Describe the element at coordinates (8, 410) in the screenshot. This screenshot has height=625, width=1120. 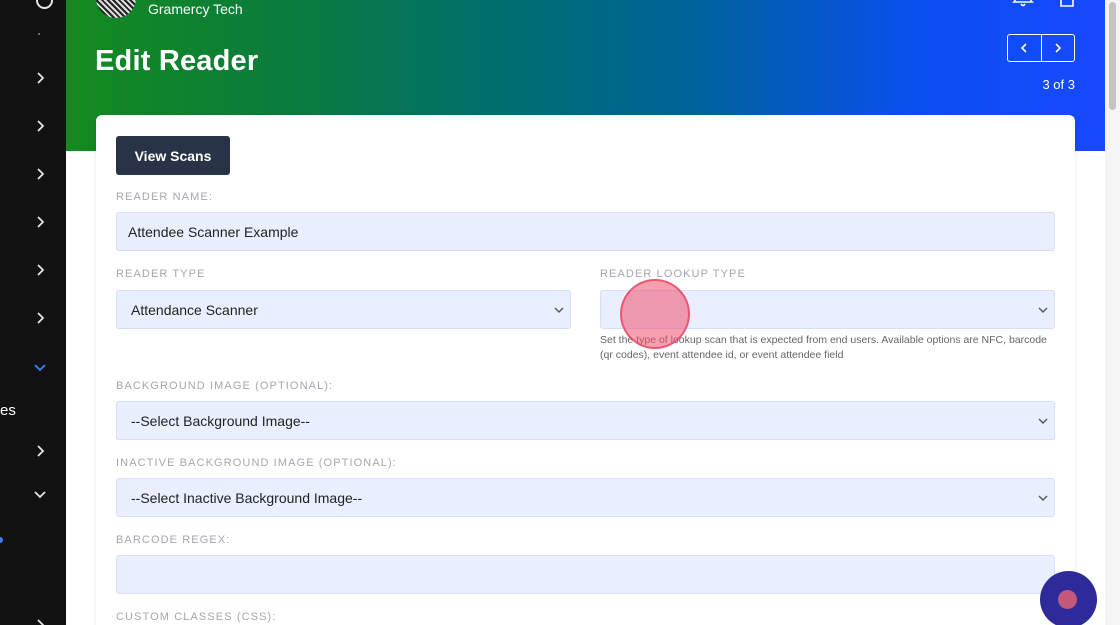
I see `sidebar-item-label: es` at that location.